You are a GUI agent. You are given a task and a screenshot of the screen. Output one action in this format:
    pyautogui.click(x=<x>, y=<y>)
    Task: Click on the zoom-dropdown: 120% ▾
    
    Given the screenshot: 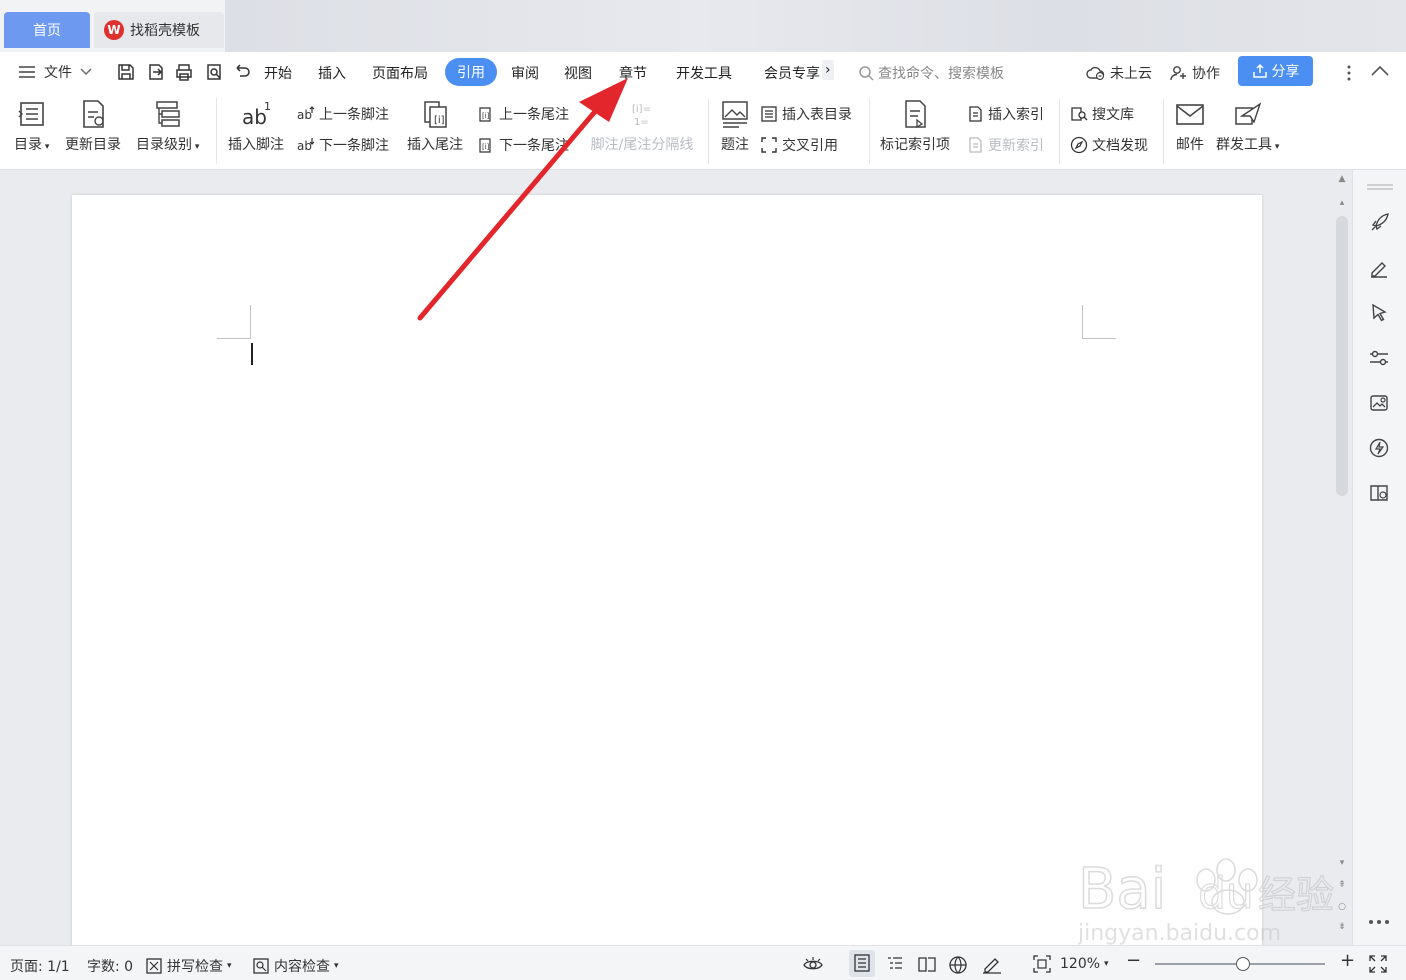 What is the action you would take?
    pyautogui.click(x=1084, y=964)
    